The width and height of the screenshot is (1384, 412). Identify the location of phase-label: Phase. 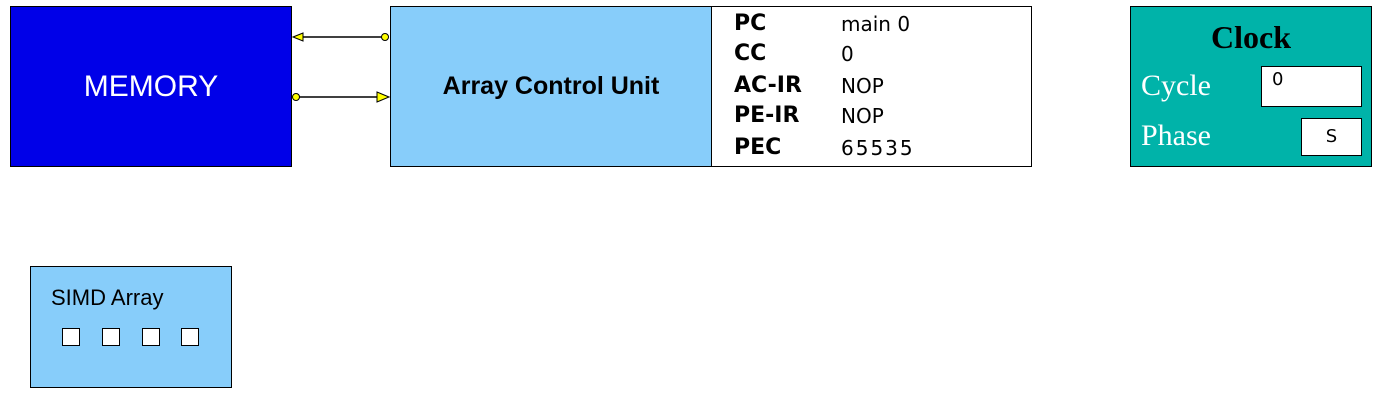
(1176, 135).